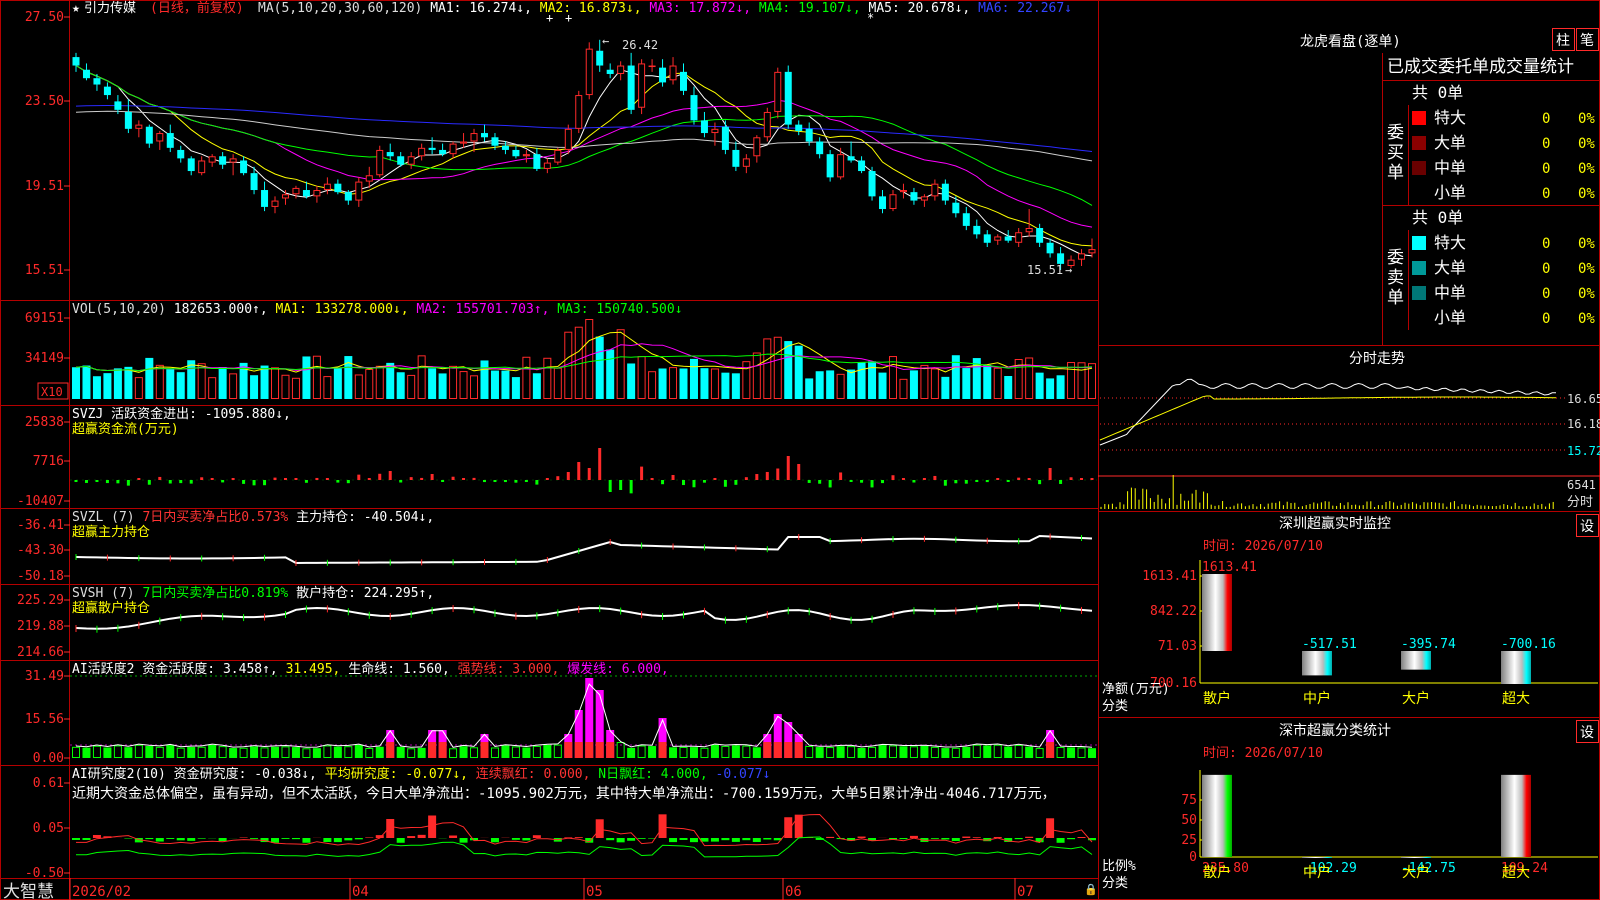  I want to click on order-side-char: 委, so click(1395, 133).